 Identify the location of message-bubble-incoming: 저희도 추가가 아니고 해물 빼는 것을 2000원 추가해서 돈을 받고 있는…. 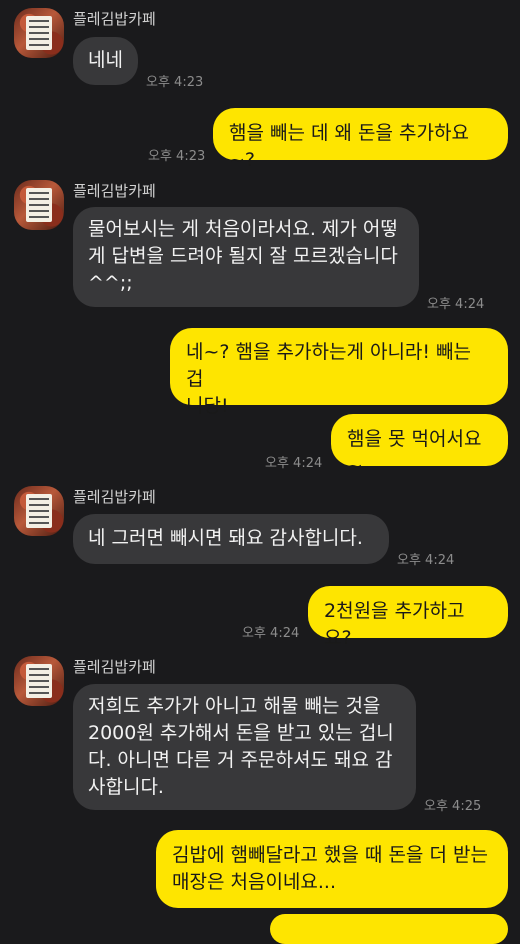
(244, 747).